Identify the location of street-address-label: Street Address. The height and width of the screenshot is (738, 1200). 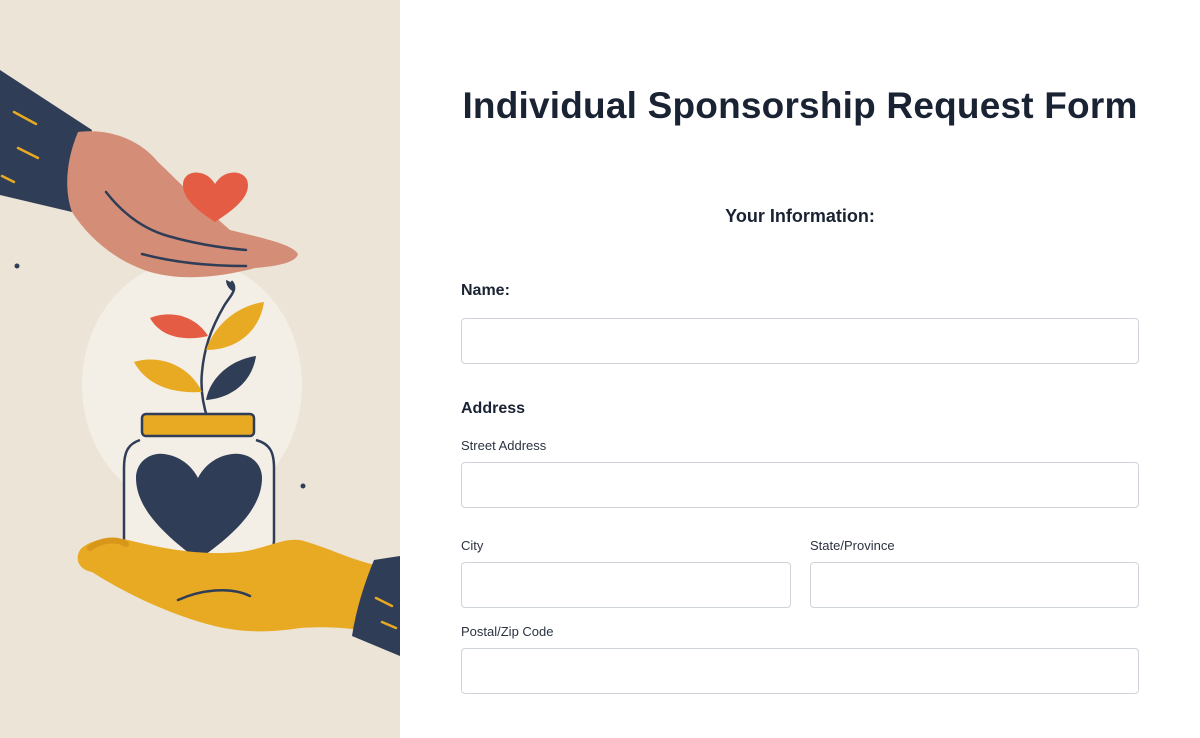
(504, 445).